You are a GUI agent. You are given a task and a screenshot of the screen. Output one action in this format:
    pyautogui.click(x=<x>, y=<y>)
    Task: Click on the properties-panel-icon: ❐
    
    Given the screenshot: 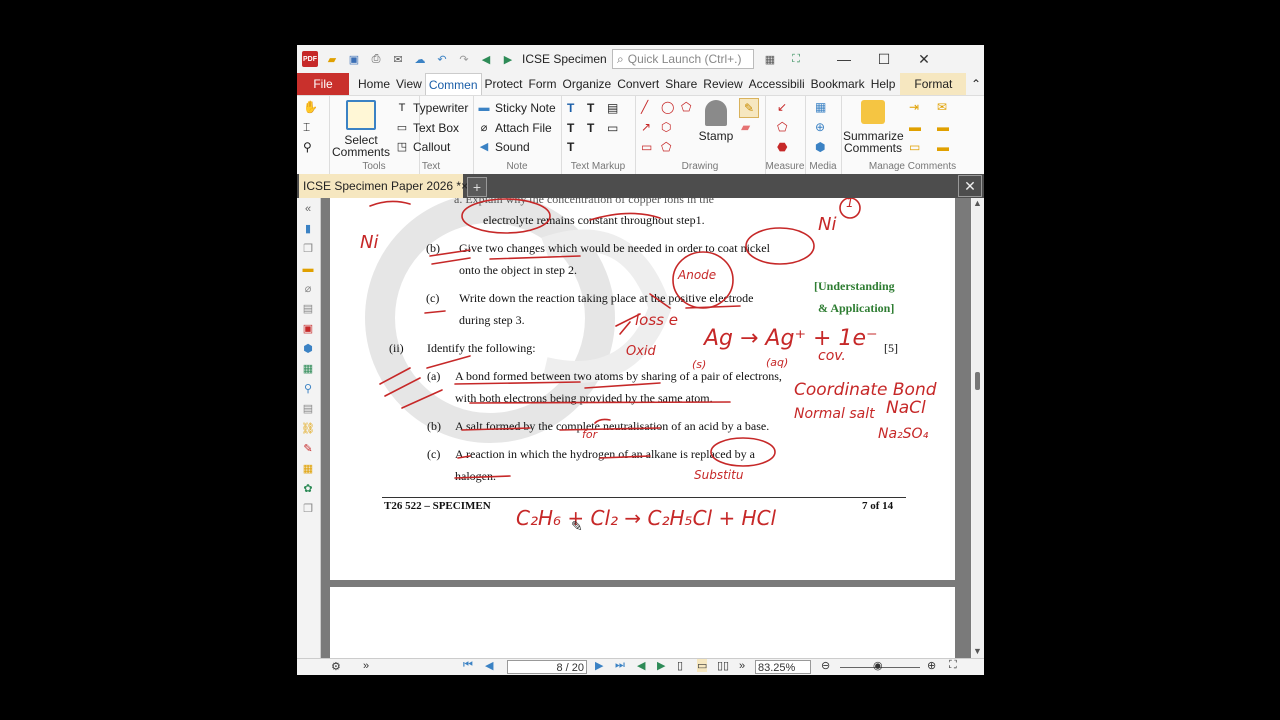 What is the action you would take?
    pyautogui.click(x=308, y=509)
    